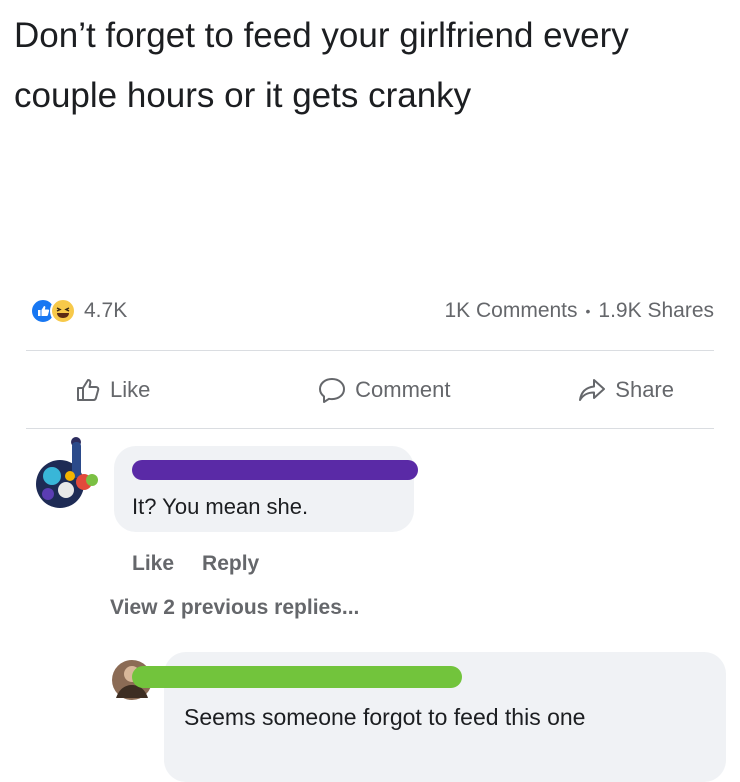 The width and height of the screenshot is (740, 782). Describe the element at coordinates (266, 489) in the screenshot. I see `comment-bubble: It? You mean she.` at that location.